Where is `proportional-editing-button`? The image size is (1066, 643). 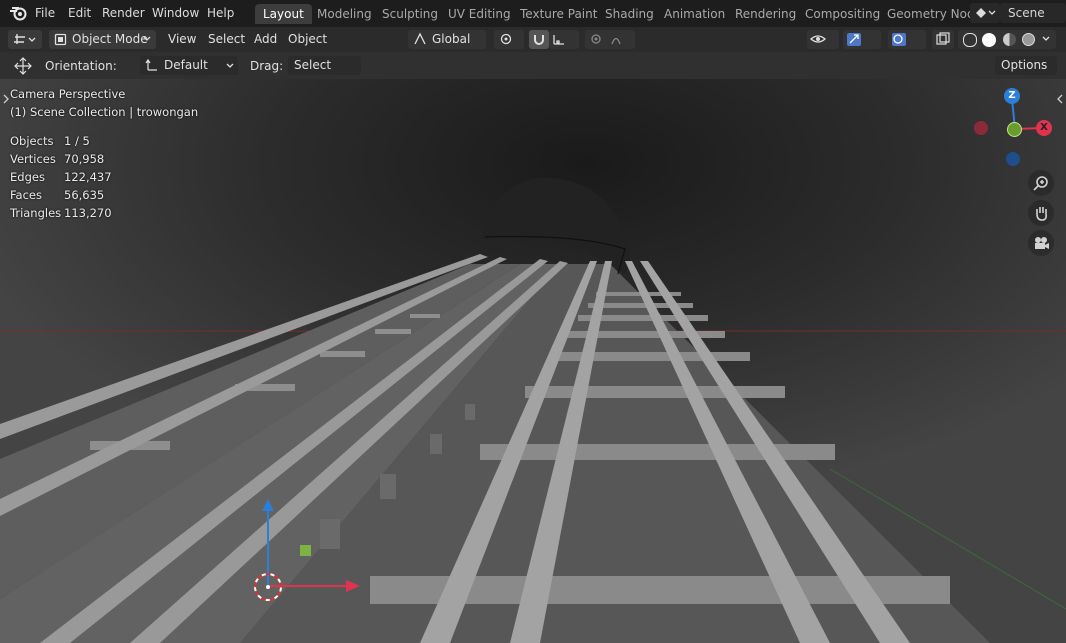 proportional-editing-button is located at coordinates (610, 39).